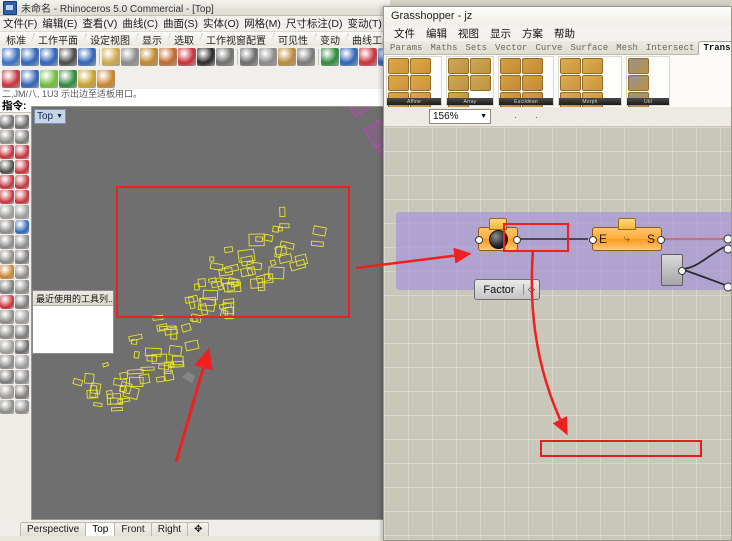 The width and height of the screenshot is (732, 541). What do you see at coordinates (525, 116) in the screenshot?
I see `preview-eye-icon` at bounding box center [525, 116].